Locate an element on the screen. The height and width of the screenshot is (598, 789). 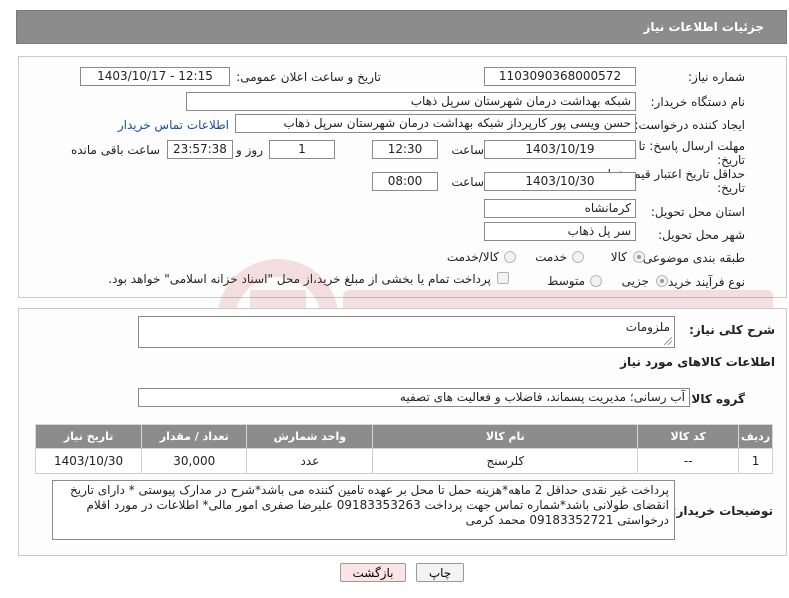
purchase-radio-minor is located at coordinates (662, 281).